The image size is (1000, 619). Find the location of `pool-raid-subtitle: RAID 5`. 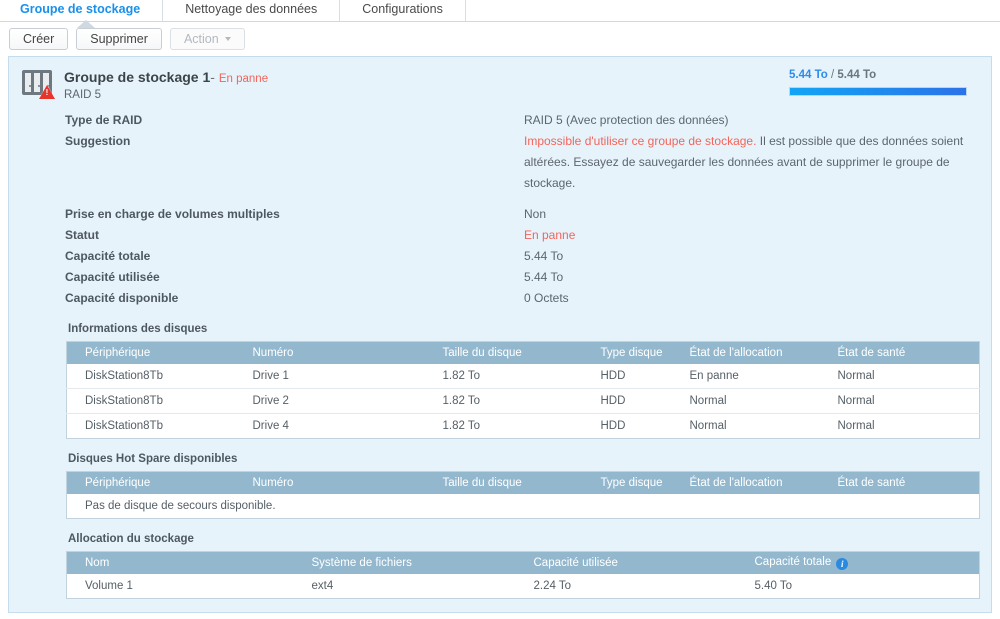

pool-raid-subtitle: RAID 5 is located at coordinates (83, 95).